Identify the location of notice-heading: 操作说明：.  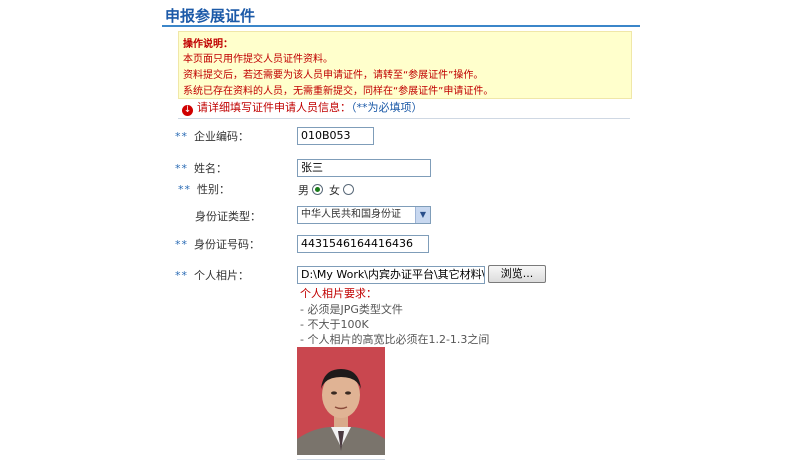
(208, 44).